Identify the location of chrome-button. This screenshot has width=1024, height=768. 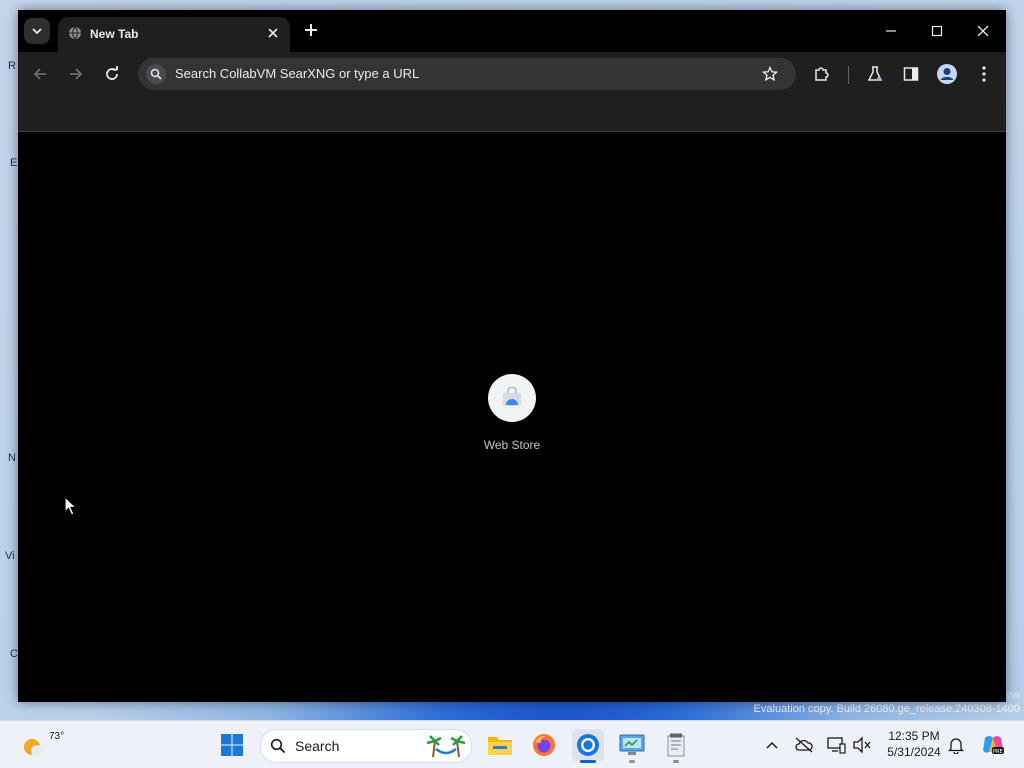
(588, 745).